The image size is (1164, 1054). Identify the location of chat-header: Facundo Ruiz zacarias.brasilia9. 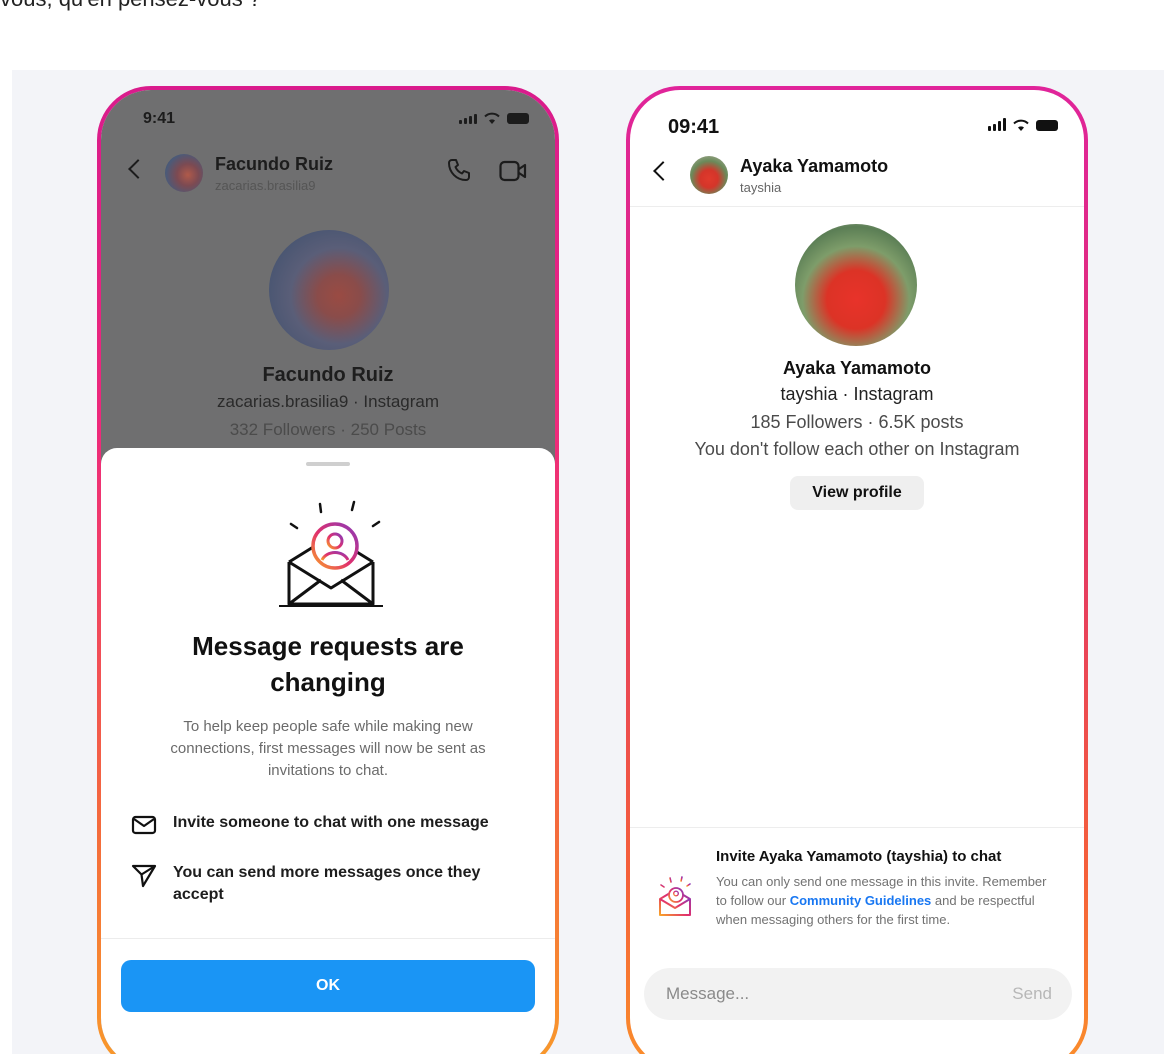
(328, 176).